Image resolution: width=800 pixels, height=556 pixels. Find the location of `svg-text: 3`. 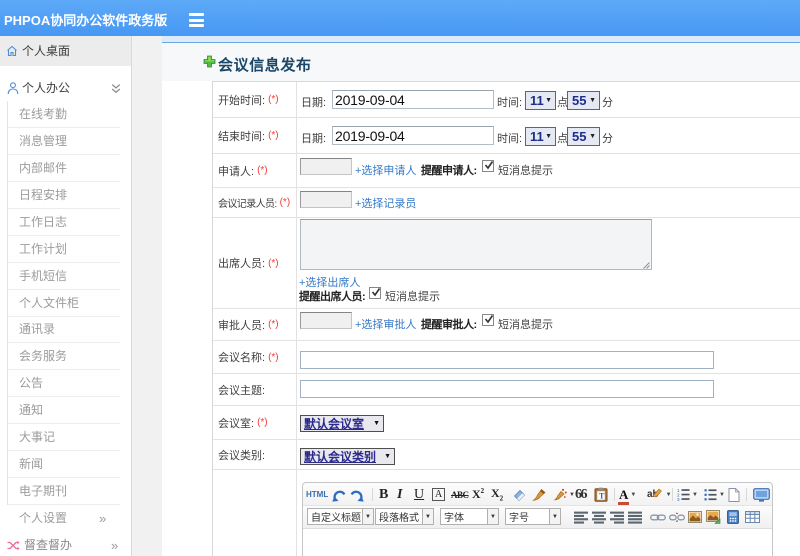

svg-text: 3 is located at coordinates (678, 499).